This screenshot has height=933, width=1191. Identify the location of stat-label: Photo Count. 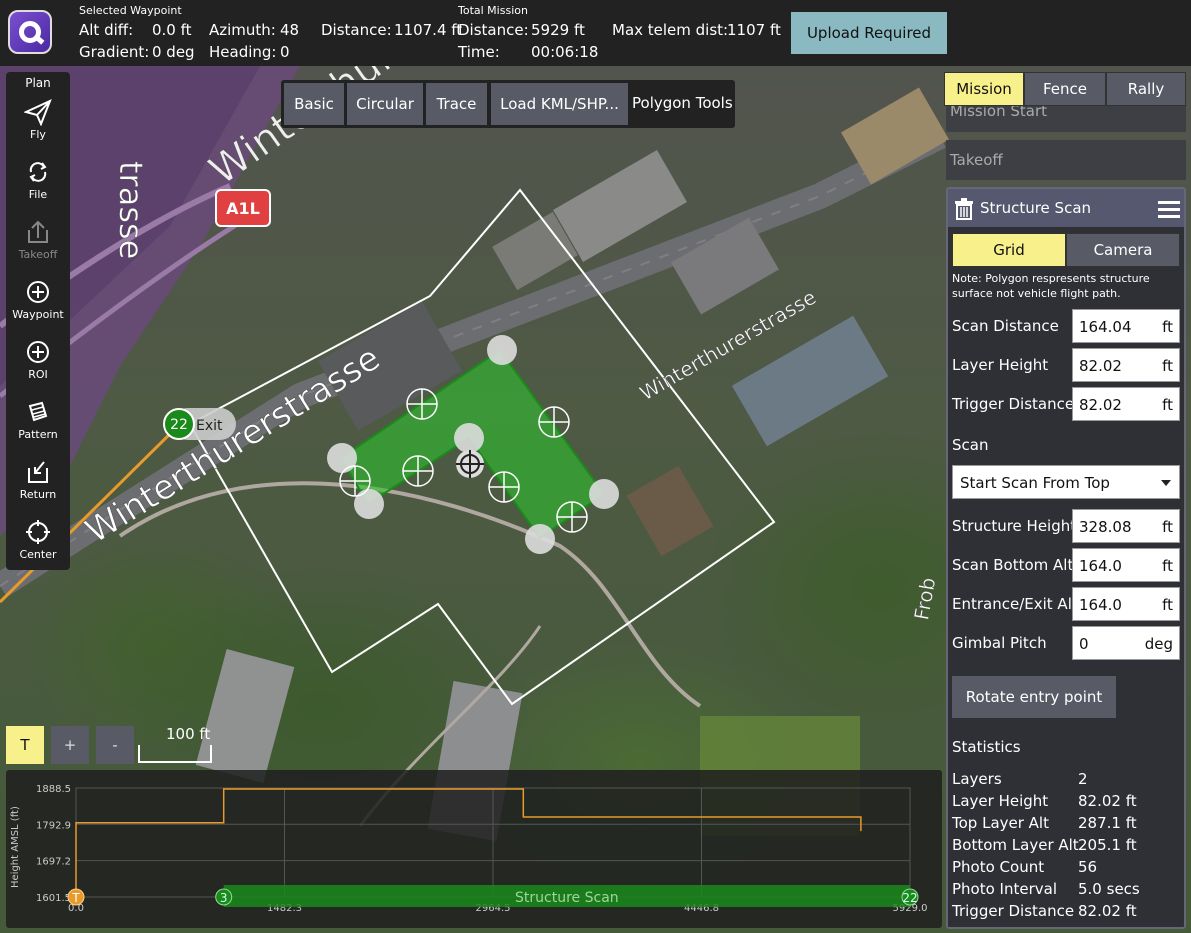
(998, 867).